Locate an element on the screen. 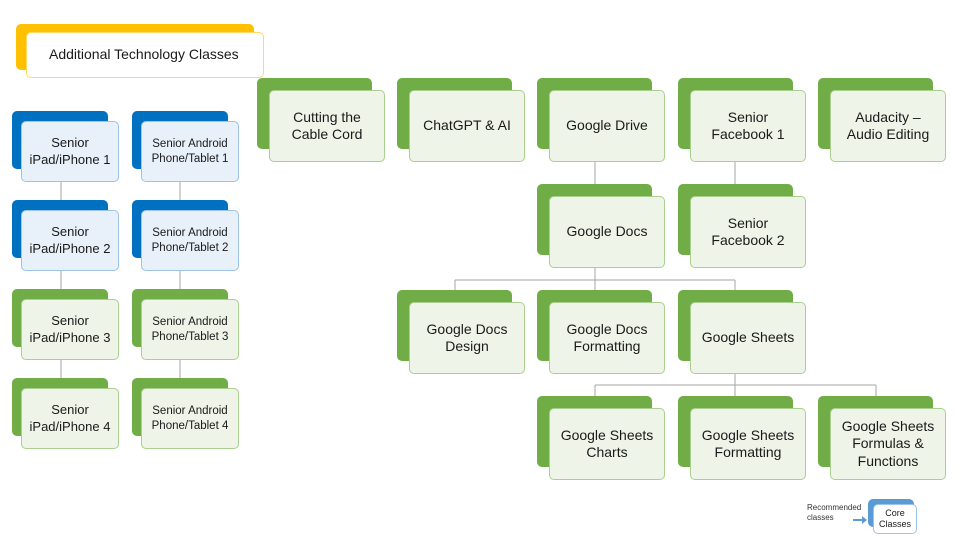  node-label: Senior Android Phone/Tablet 3 is located at coordinates (190, 329).